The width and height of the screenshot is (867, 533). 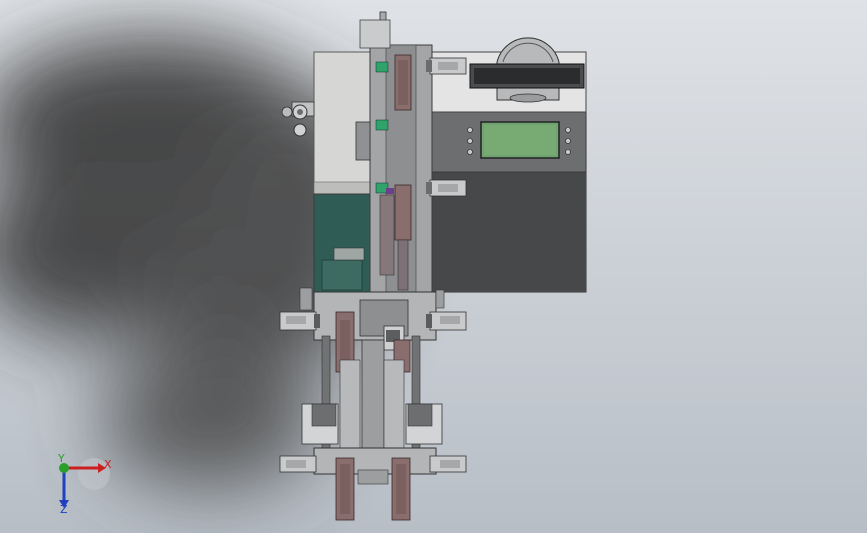 What do you see at coordinates (446, 188) in the screenshot?
I see `pneumatic-cylinder-mid-right` at bounding box center [446, 188].